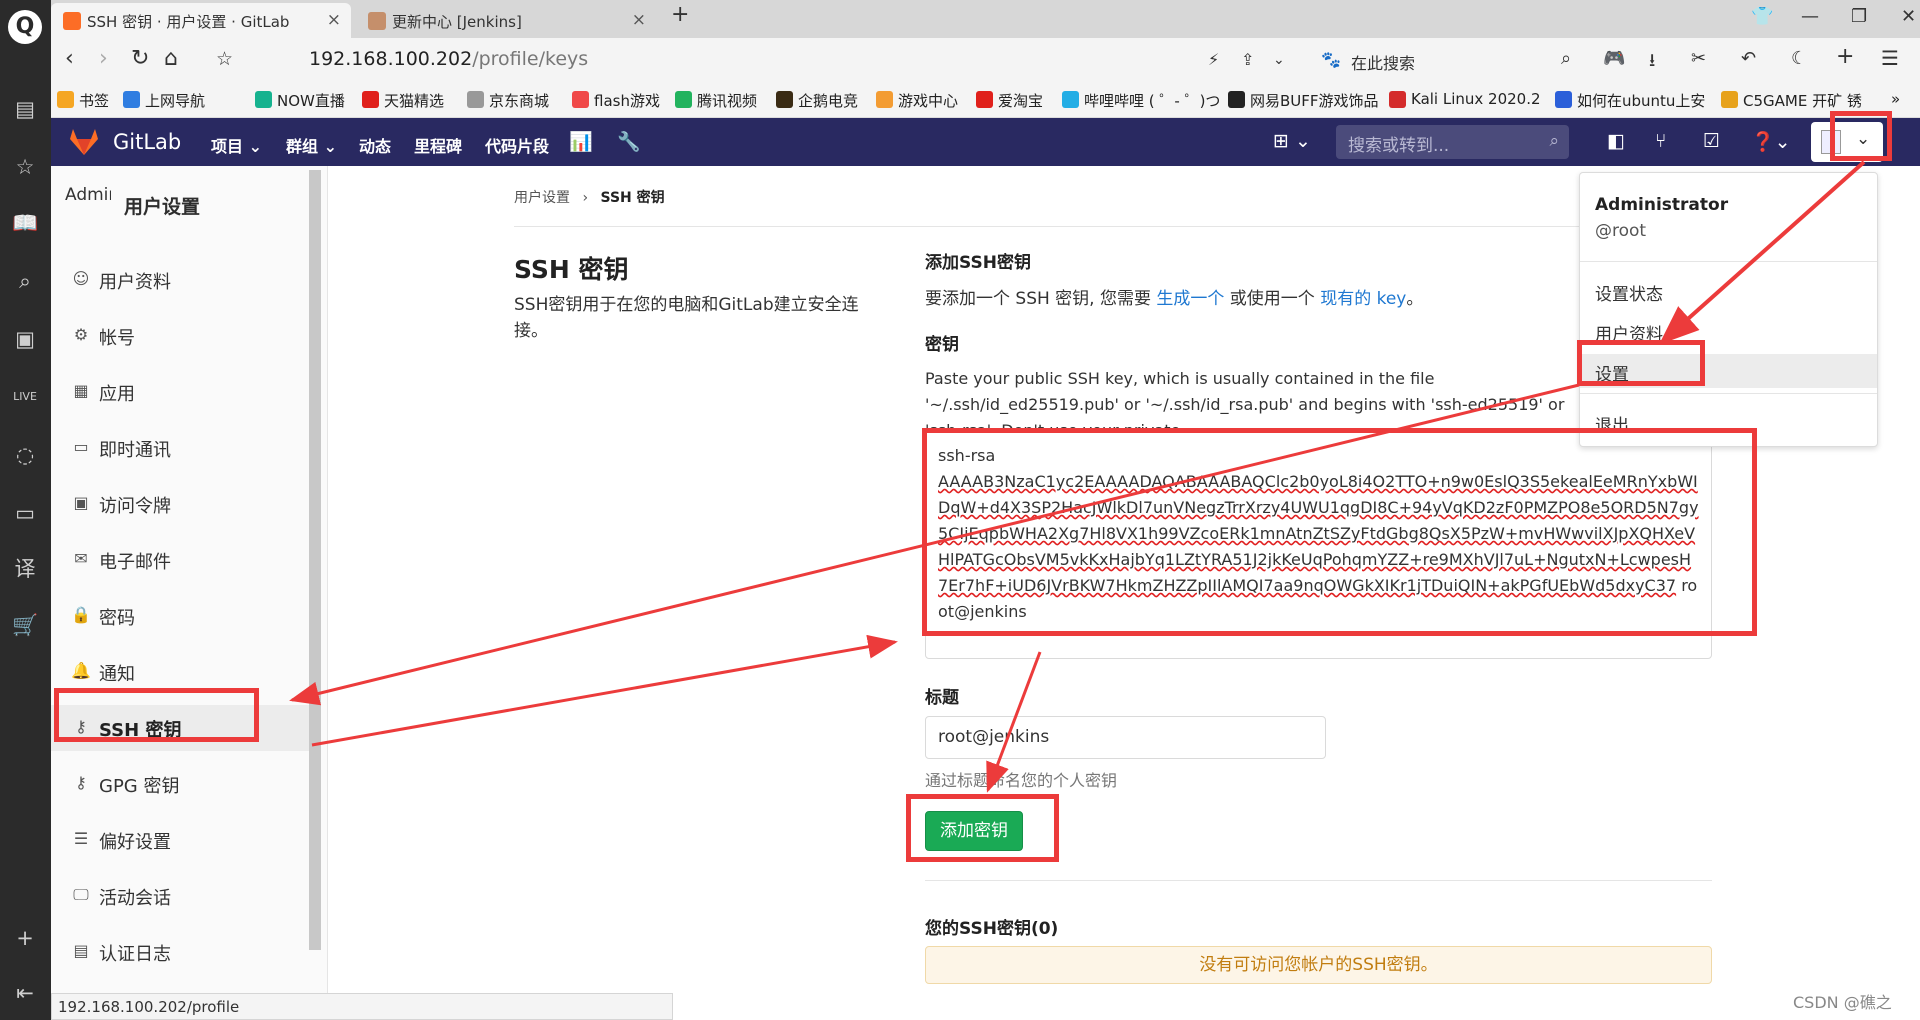 The image size is (1920, 1020). Describe the element at coordinates (1279, 60) in the screenshot. I see `chevron-down-icon: ⌄` at that location.